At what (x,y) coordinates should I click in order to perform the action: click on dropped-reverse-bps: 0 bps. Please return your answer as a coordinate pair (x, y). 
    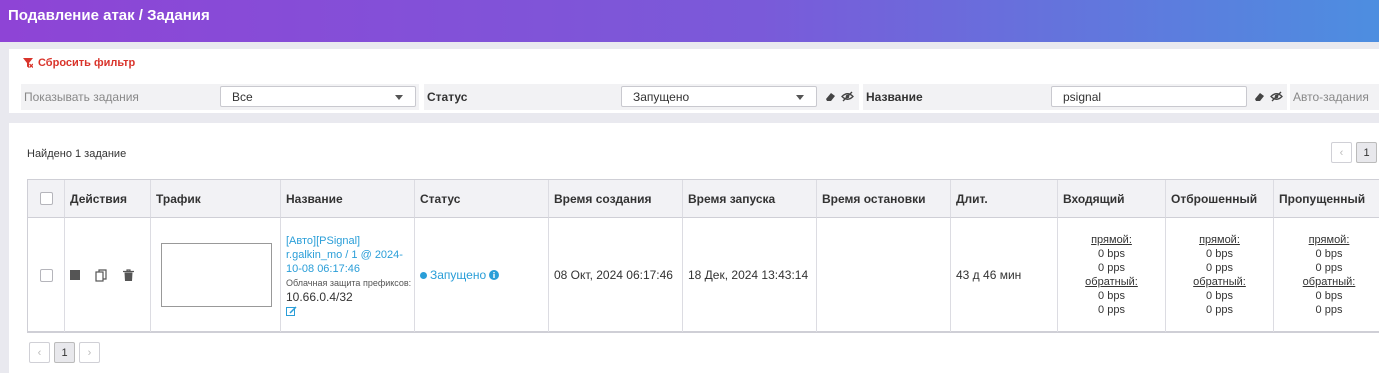
    Looking at the image, I should click on (1219, 296).